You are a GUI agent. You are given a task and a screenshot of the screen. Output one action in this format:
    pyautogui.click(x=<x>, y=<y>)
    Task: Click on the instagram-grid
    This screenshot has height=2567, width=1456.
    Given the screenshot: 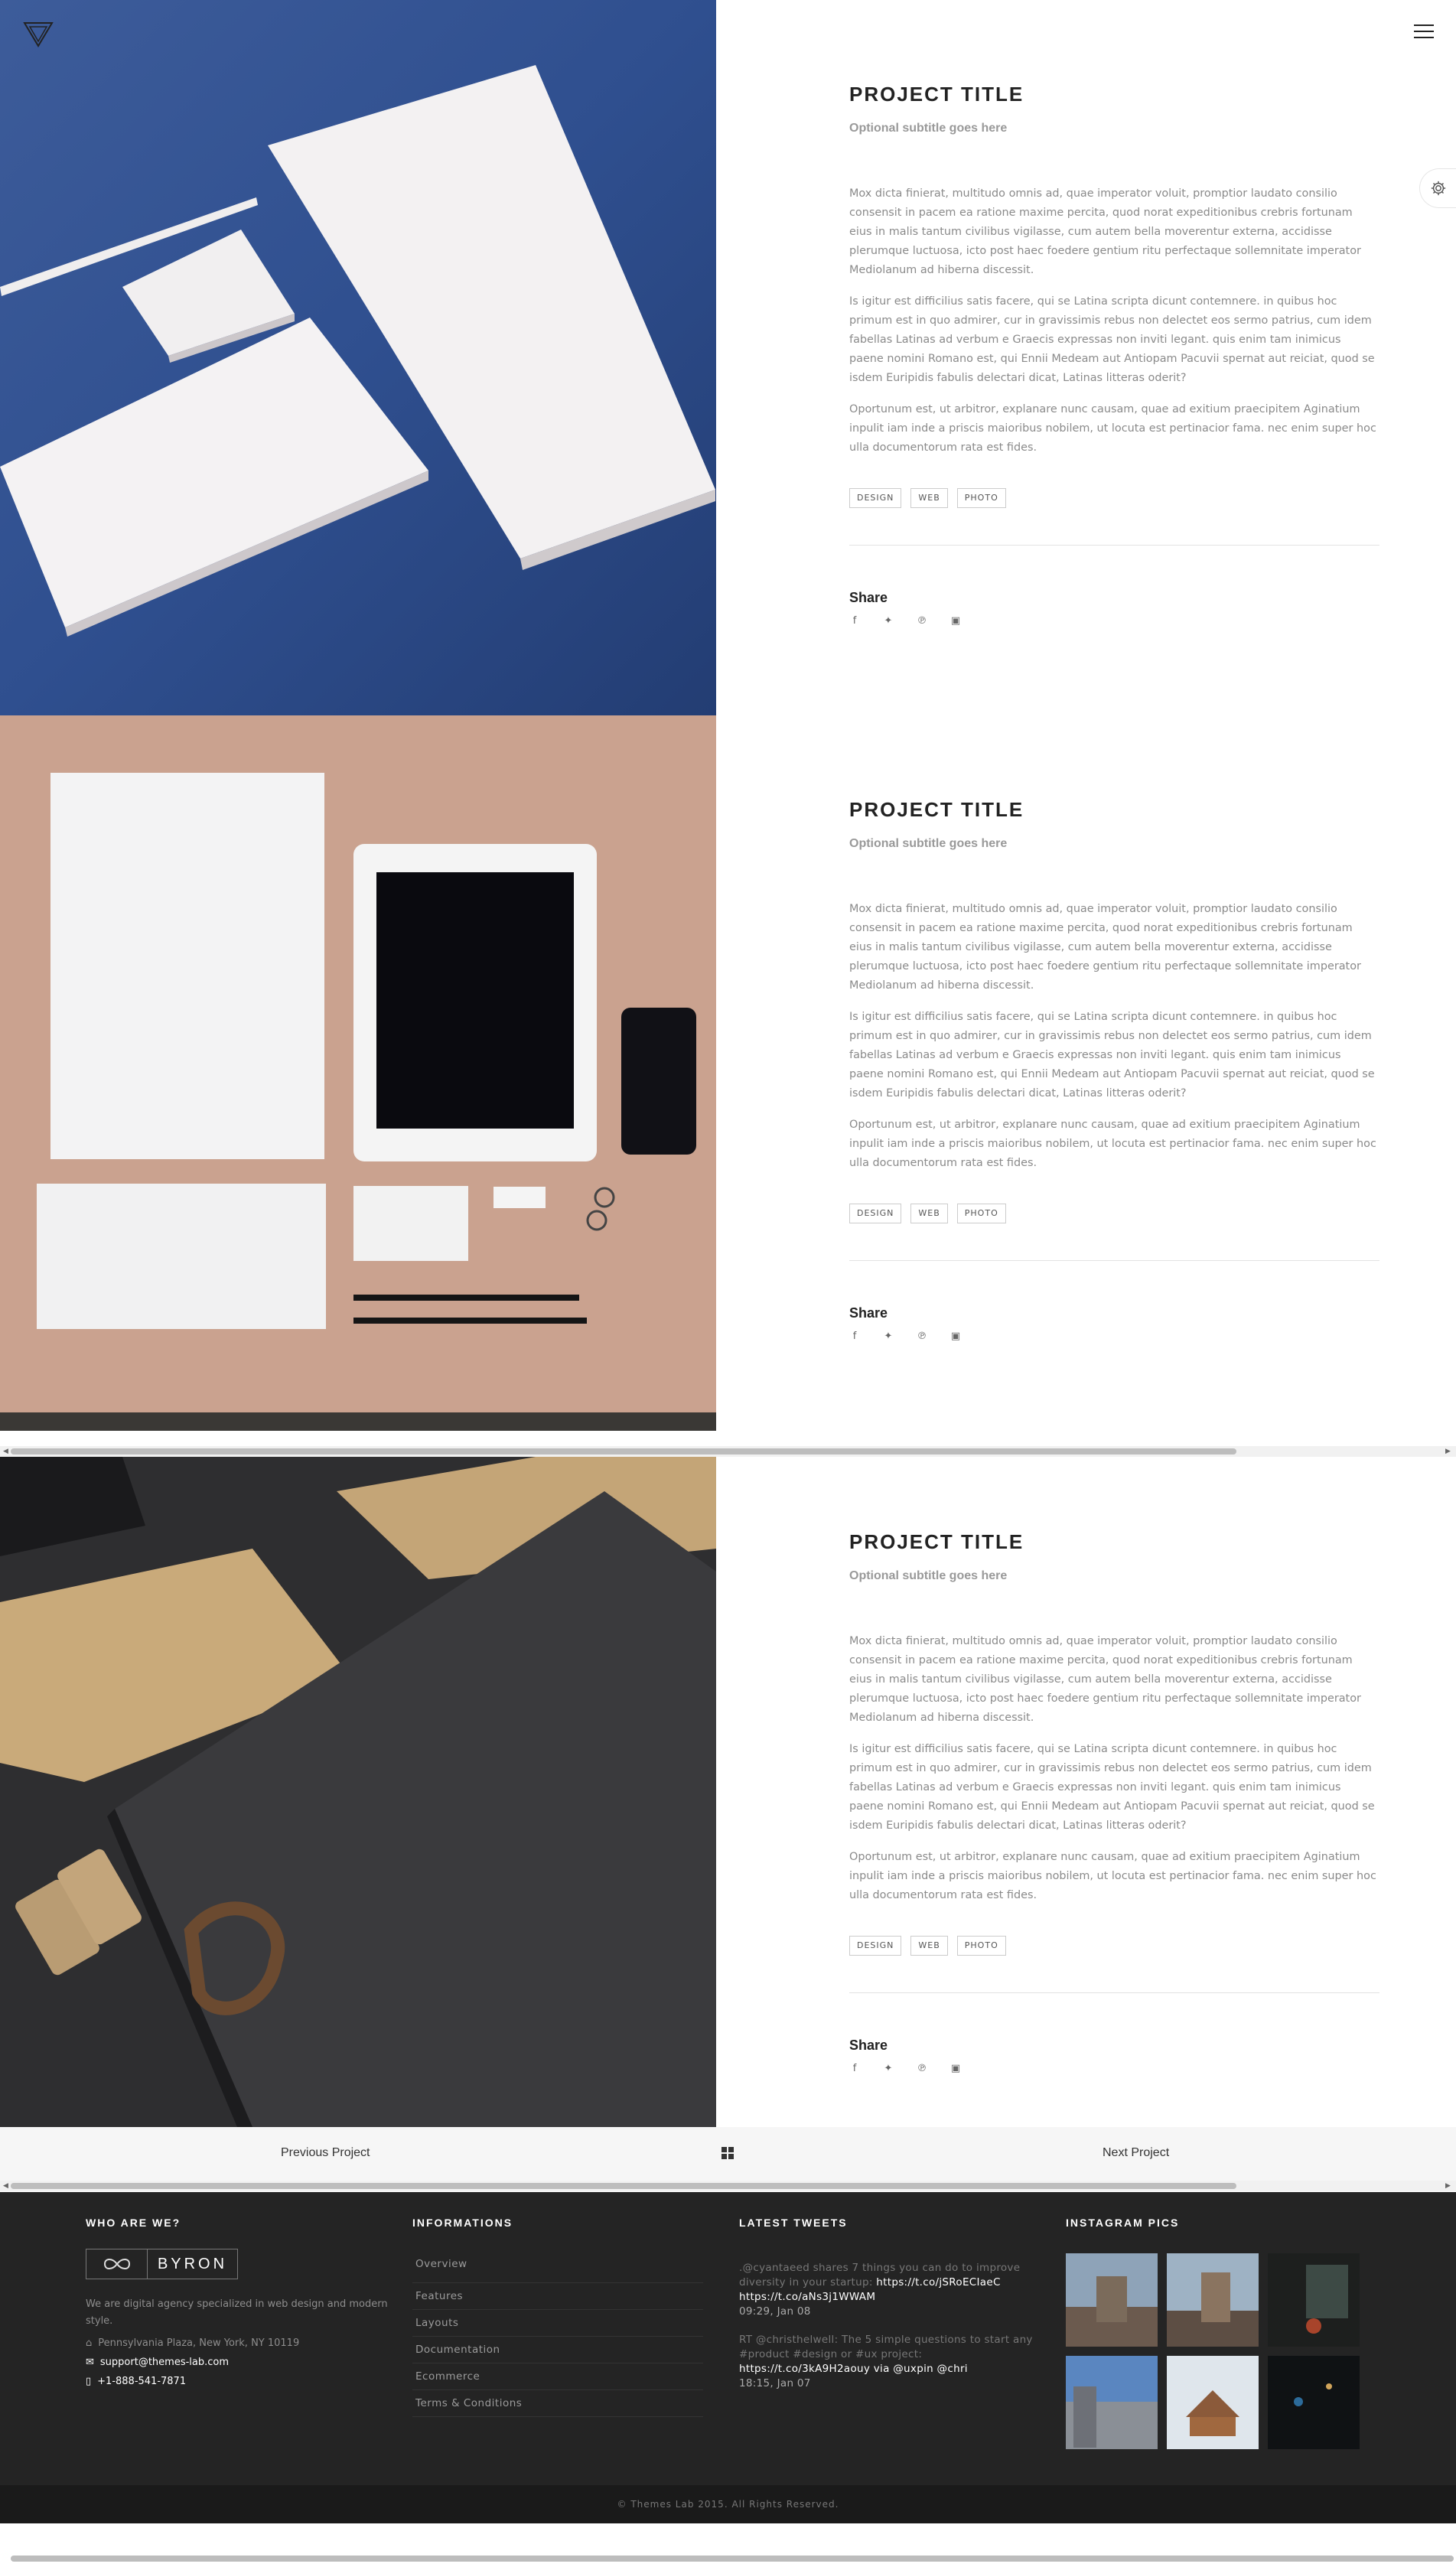 What is the action you would take?
    pyautogui.click(x=1213, y=2351)
    